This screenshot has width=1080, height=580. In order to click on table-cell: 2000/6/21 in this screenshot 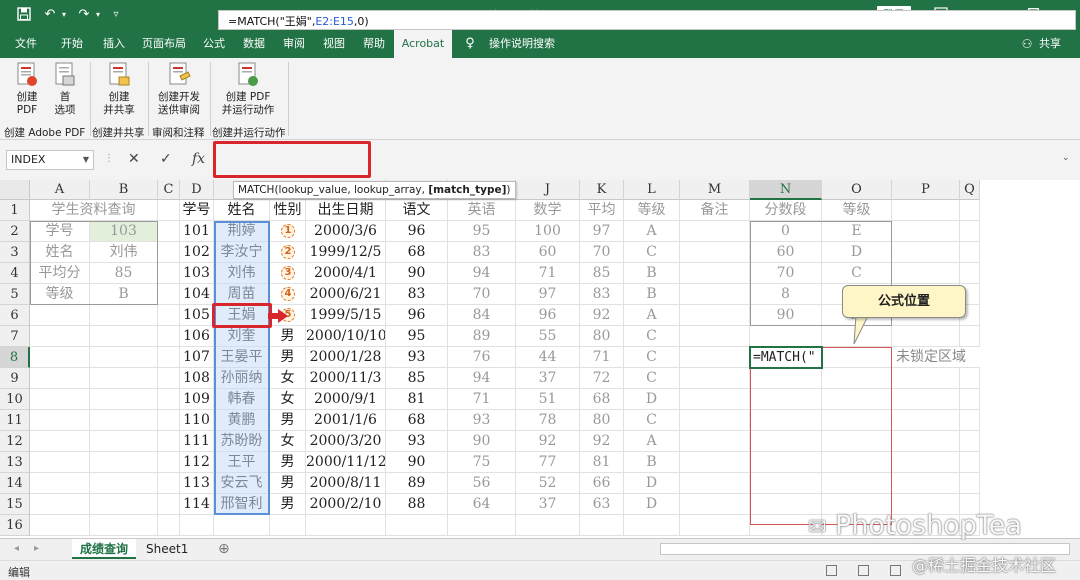, I will do `click(346, 294)`.